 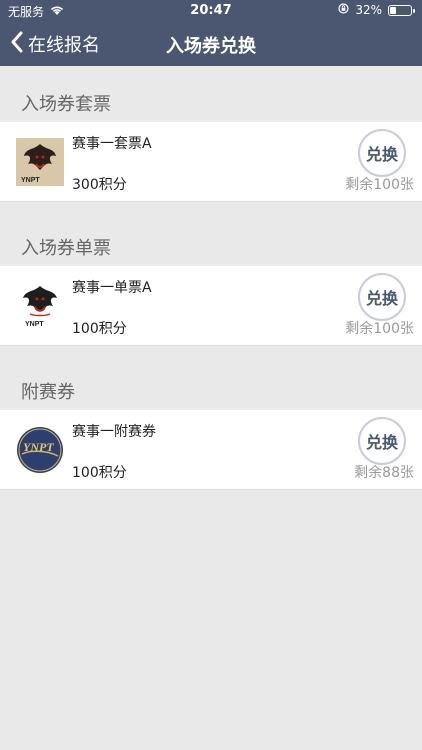 I want to click on section-header-package: 入场券套票, so click(x=66, y=104).